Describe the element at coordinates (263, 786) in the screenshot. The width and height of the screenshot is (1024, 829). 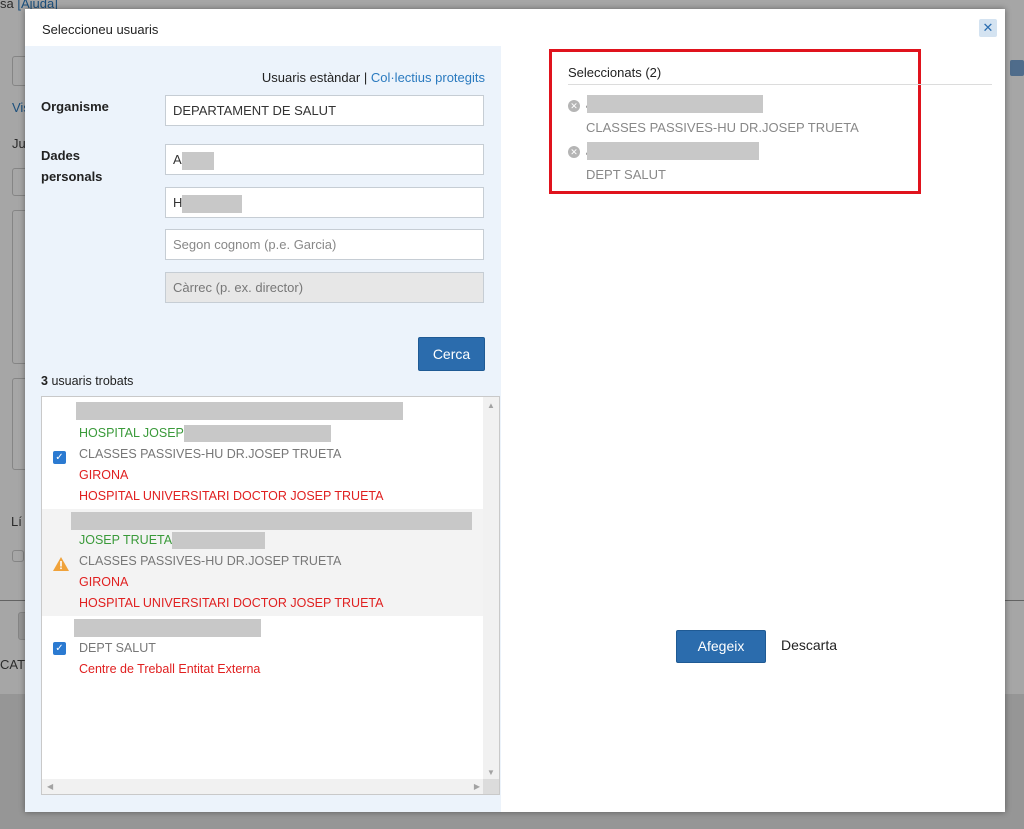
I see `horizontal-scrollbar: ◀ ▶` at that location.